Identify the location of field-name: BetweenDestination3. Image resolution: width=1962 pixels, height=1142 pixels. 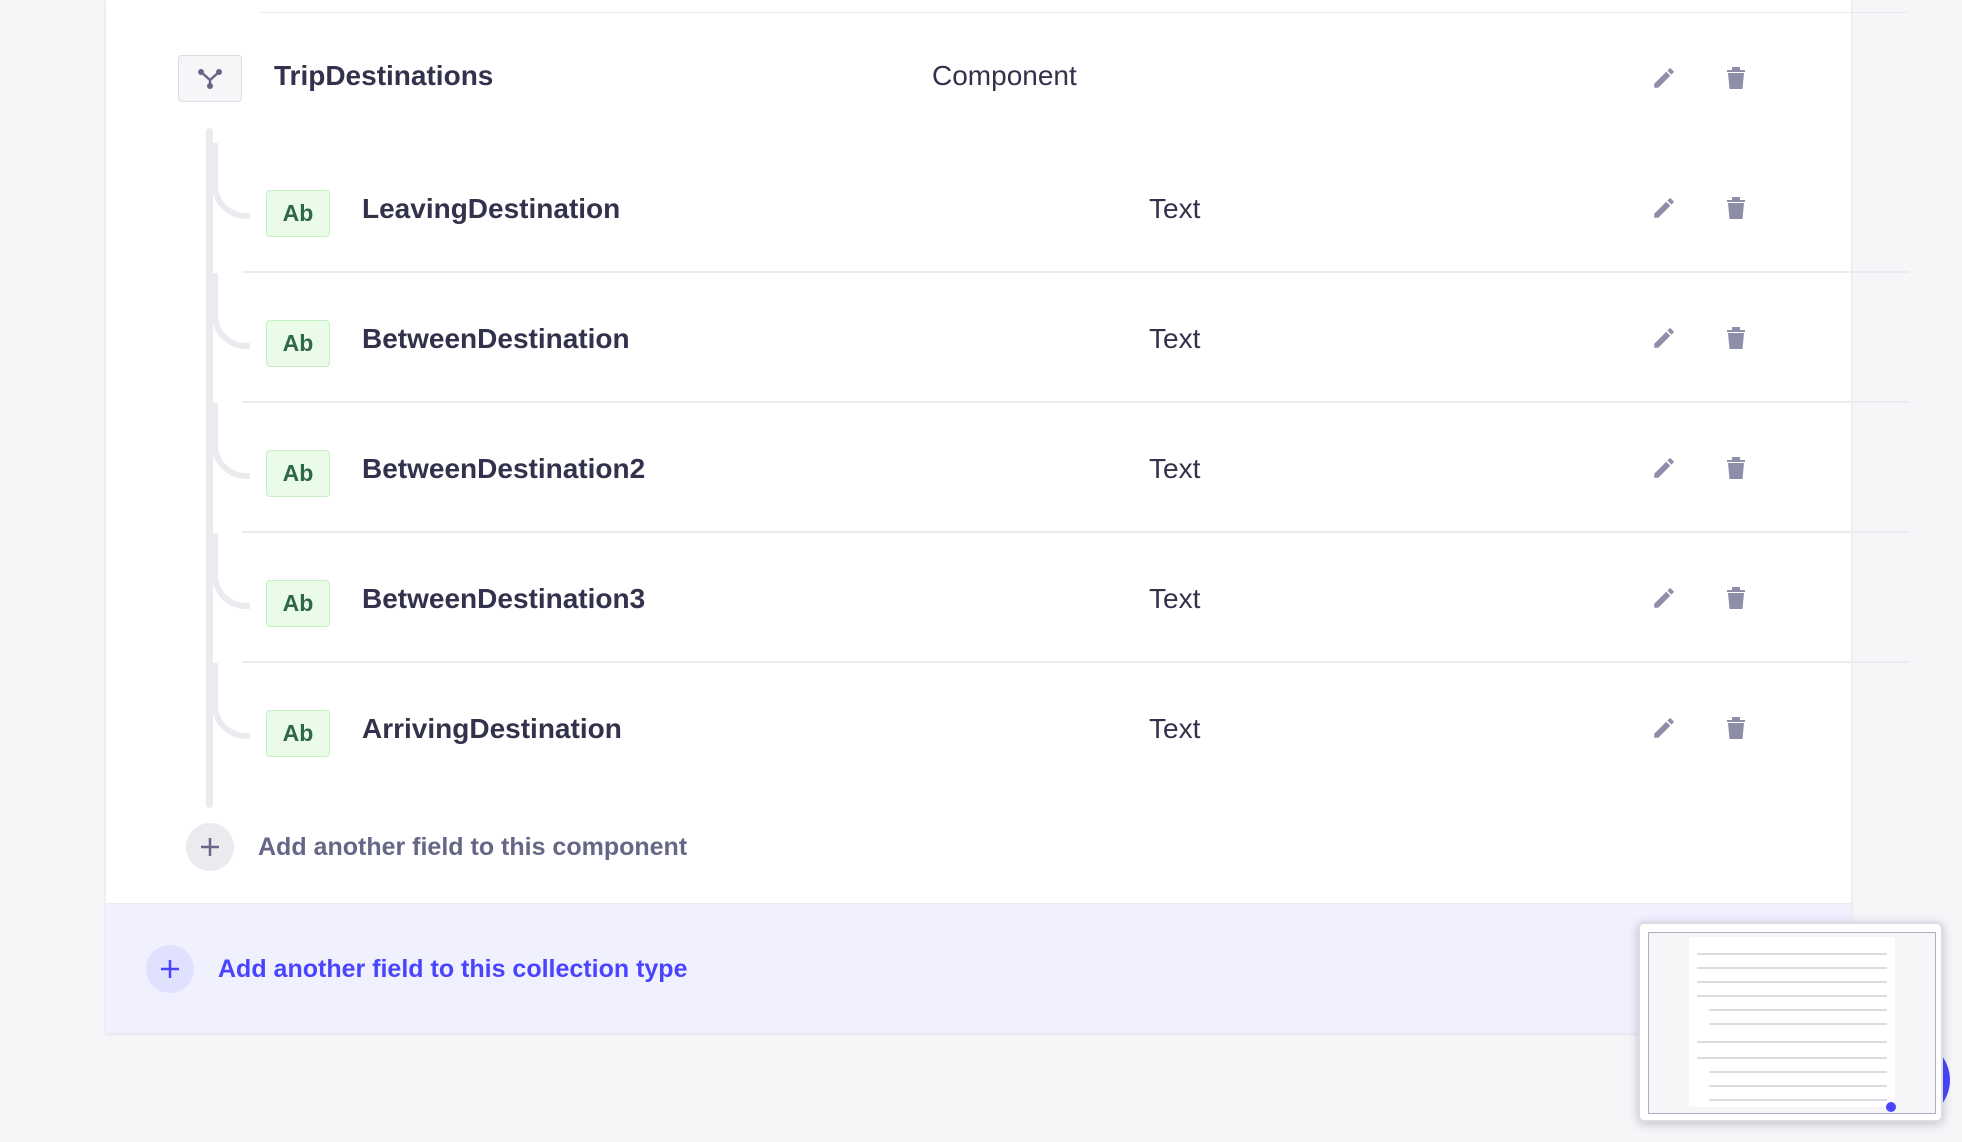
(504, 598).